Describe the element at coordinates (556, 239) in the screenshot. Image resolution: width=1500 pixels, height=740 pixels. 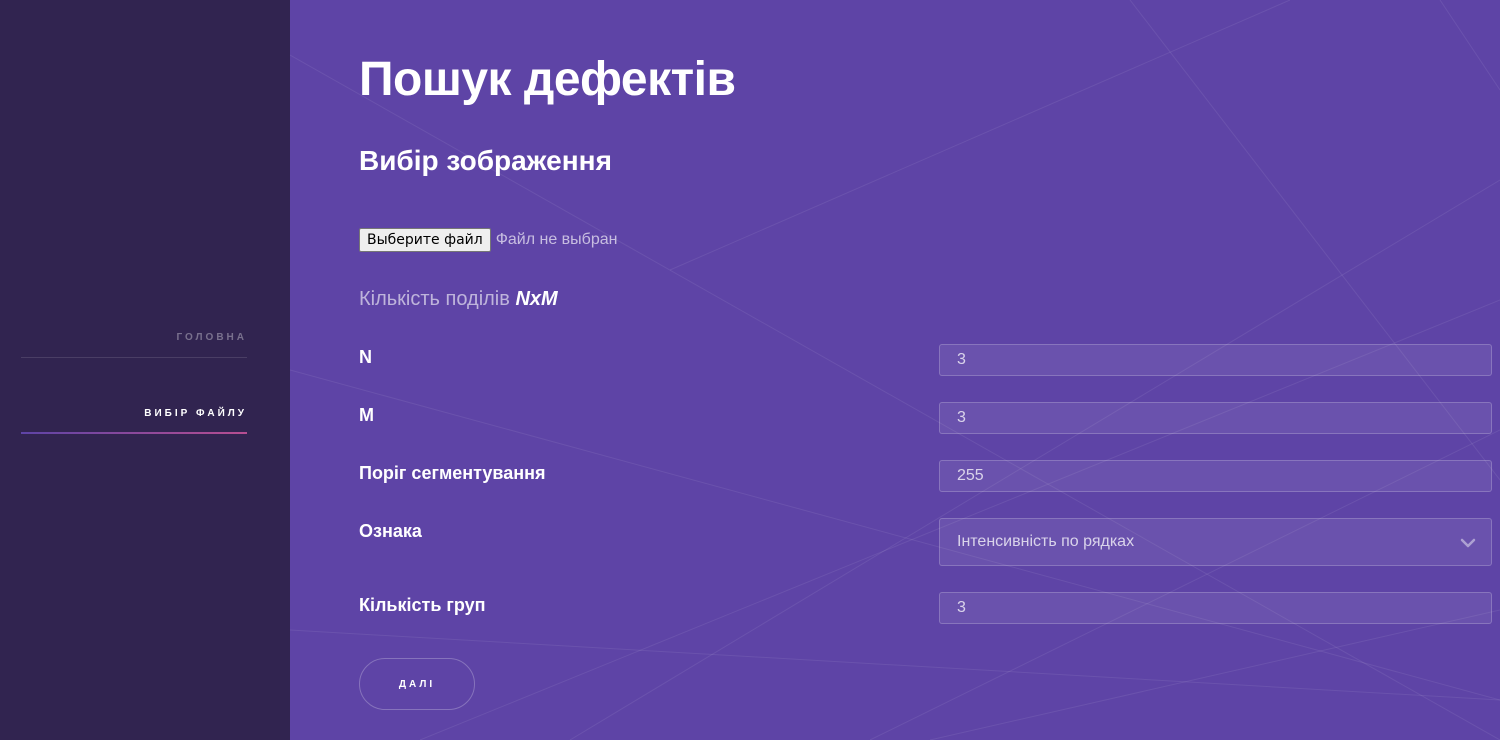
I see `file-status: Файл не выбран` at that location.